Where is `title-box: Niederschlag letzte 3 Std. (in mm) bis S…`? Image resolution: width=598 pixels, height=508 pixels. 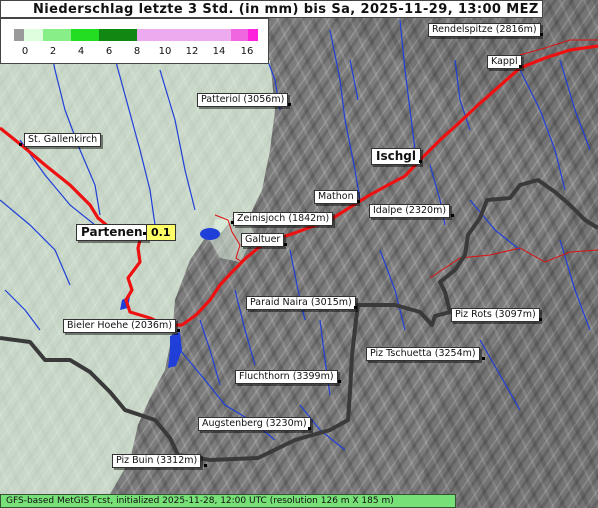 title-box: Niederschlag letzte 3 Std. (in mm) bis S… is located at coordinates (271, 9).